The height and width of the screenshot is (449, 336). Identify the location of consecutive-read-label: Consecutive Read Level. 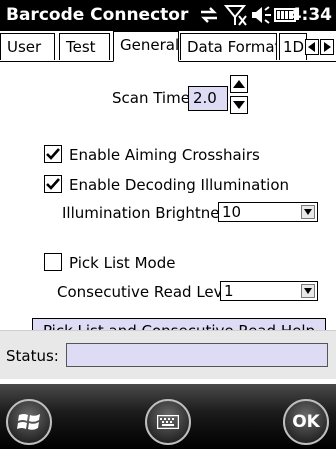
(146, 292).